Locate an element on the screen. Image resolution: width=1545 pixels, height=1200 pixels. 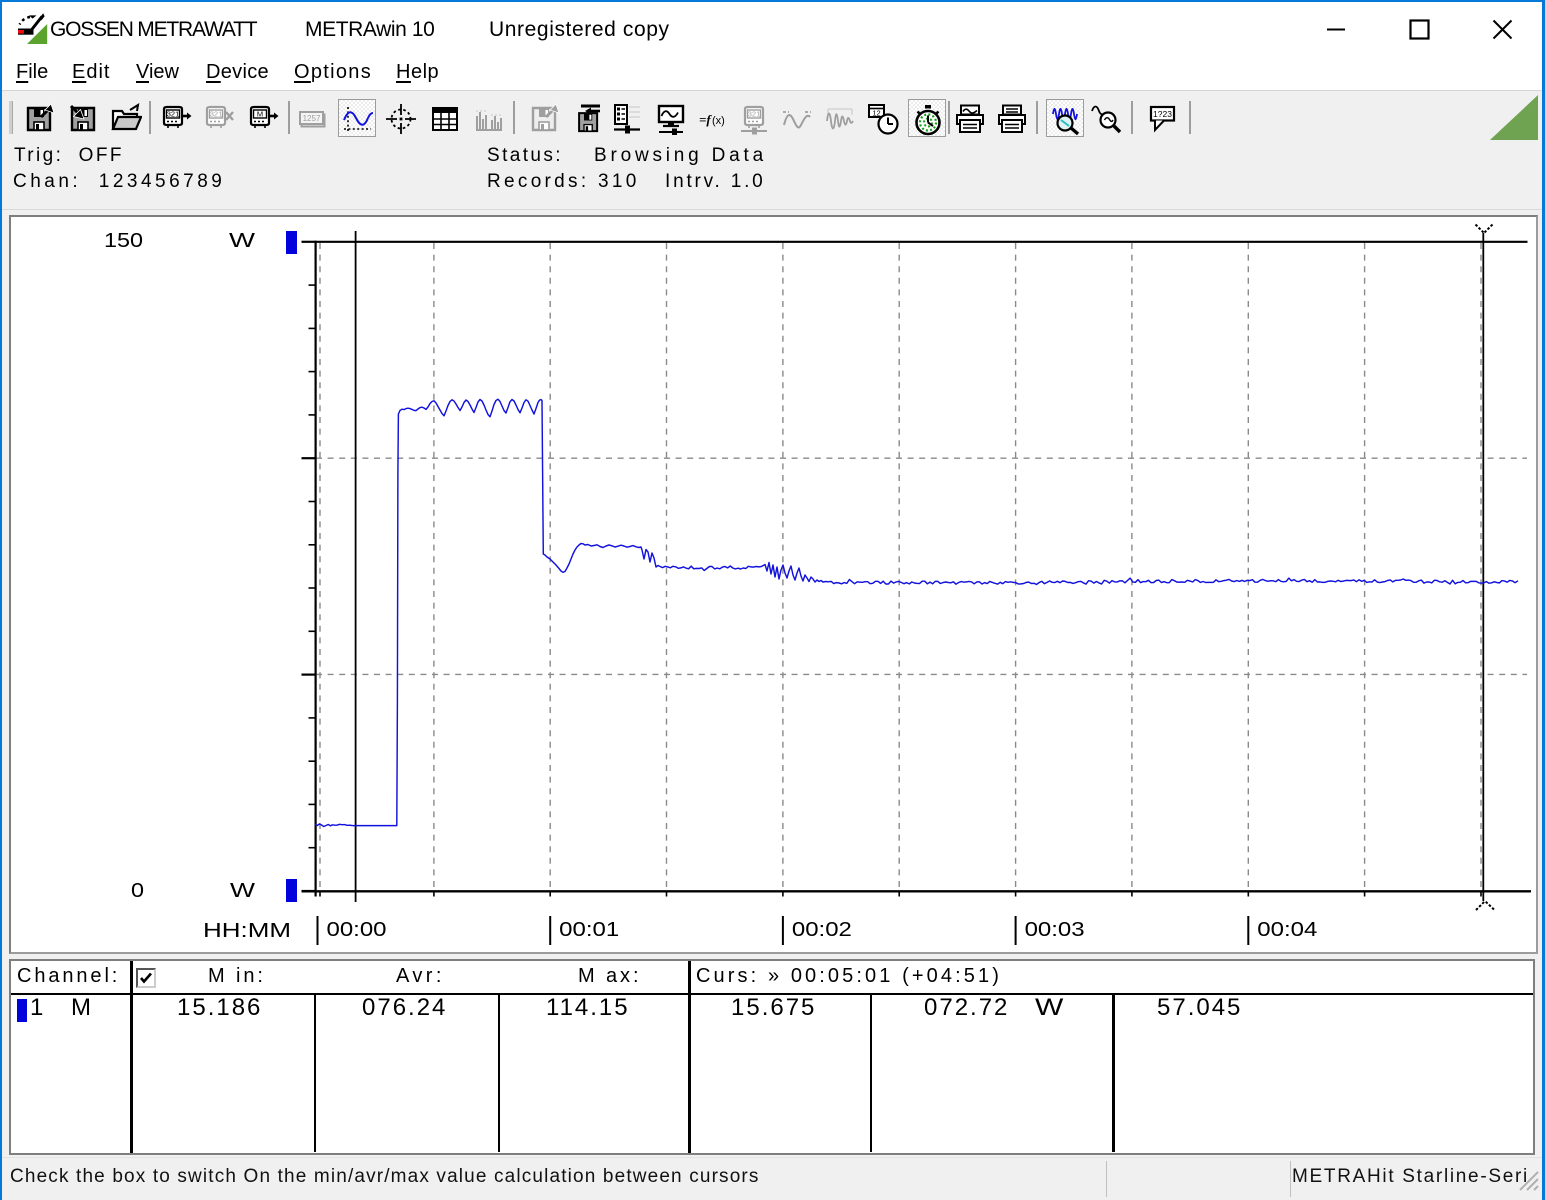
svg-text: 12 is located at coordinates (876, 113).